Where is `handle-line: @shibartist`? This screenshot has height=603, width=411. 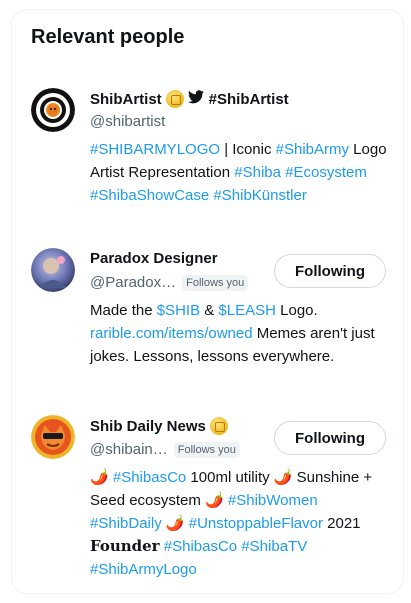
handle-line: @shibartist is located at coordinates (127, 121).